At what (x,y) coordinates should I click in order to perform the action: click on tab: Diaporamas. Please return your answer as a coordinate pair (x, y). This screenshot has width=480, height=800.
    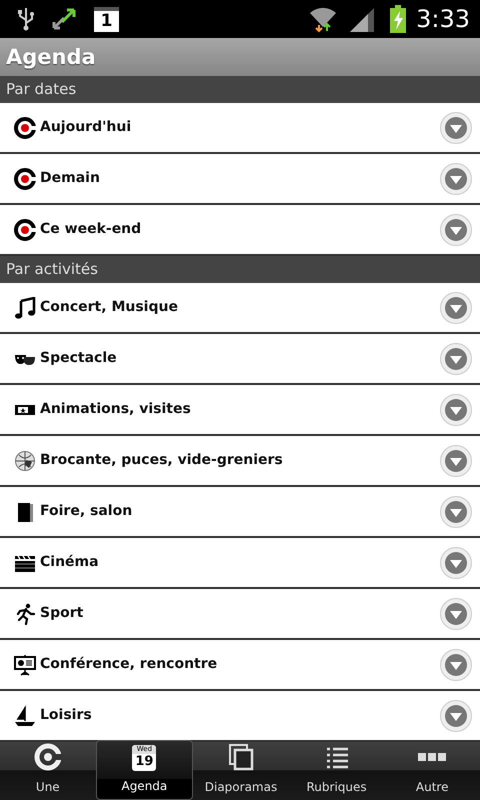
    Looking at the image, I should click on (241, 770).